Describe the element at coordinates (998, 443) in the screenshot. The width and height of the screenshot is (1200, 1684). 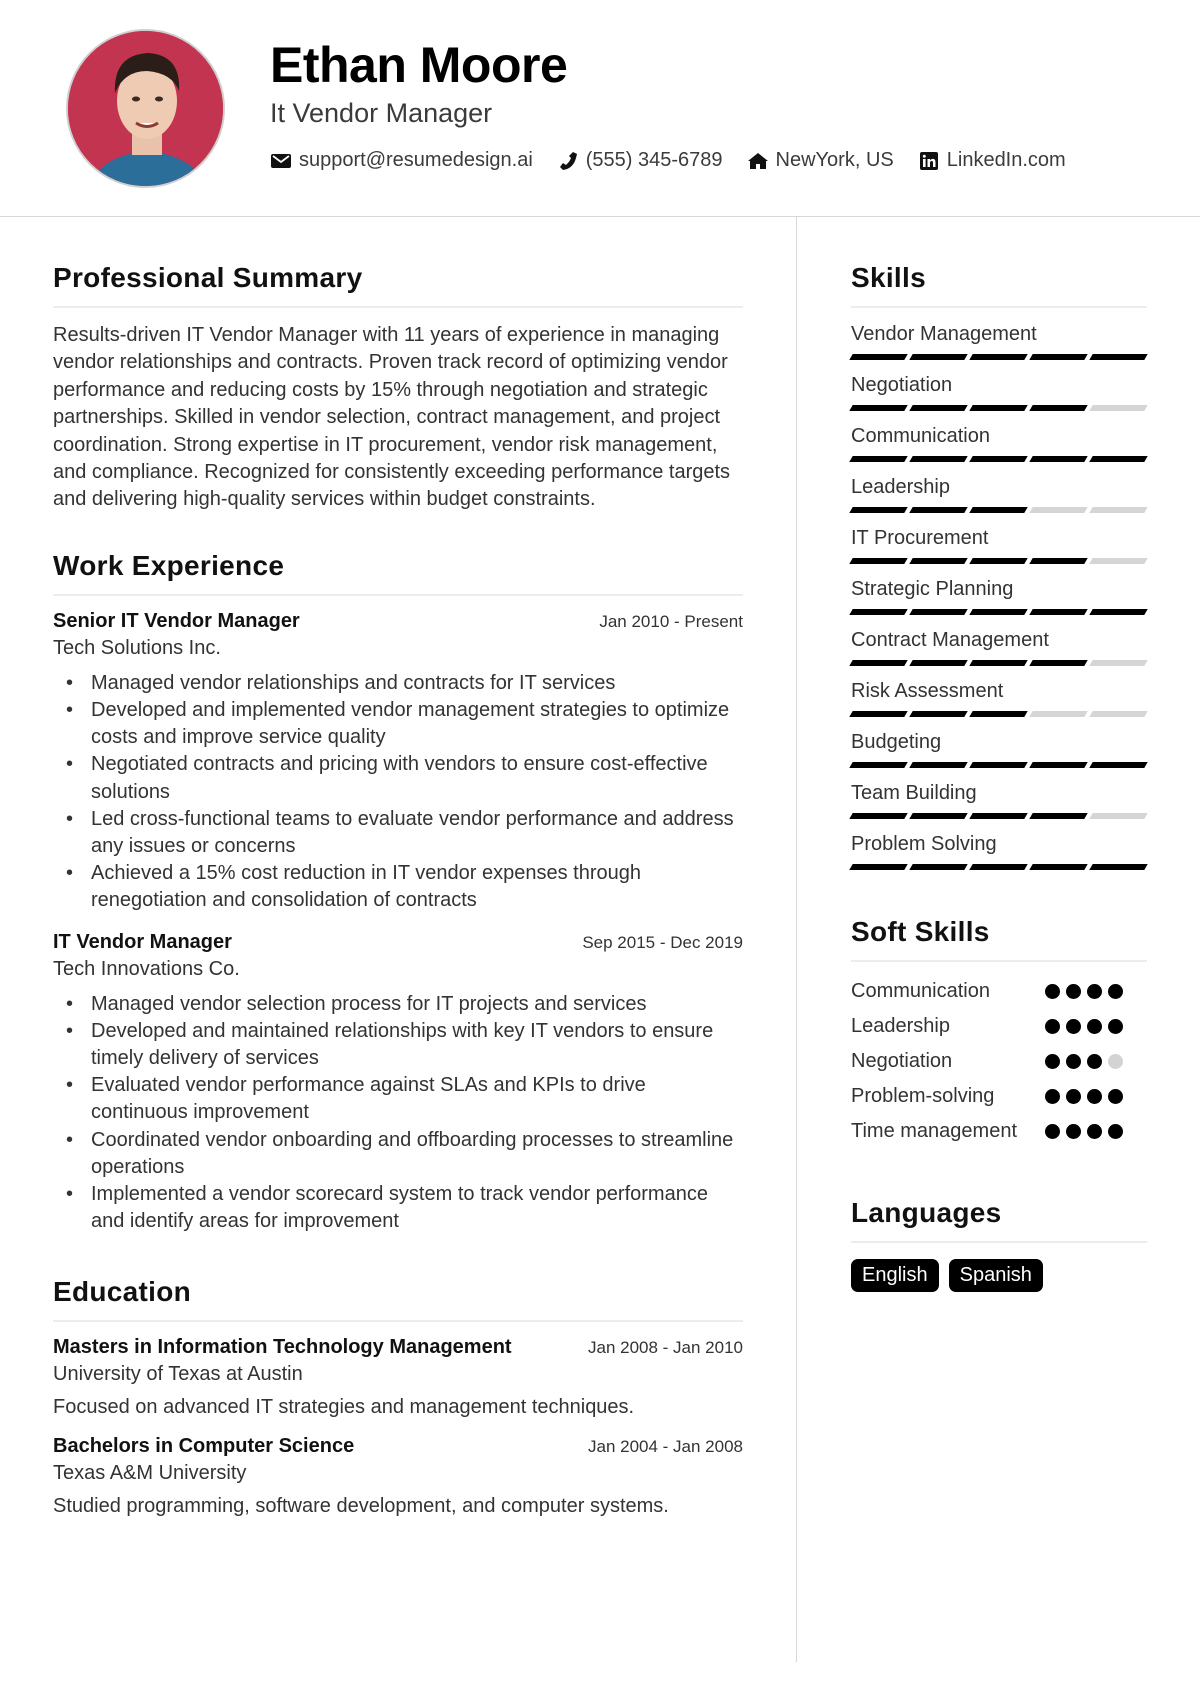
I see `skill-item: Communication` at that location.